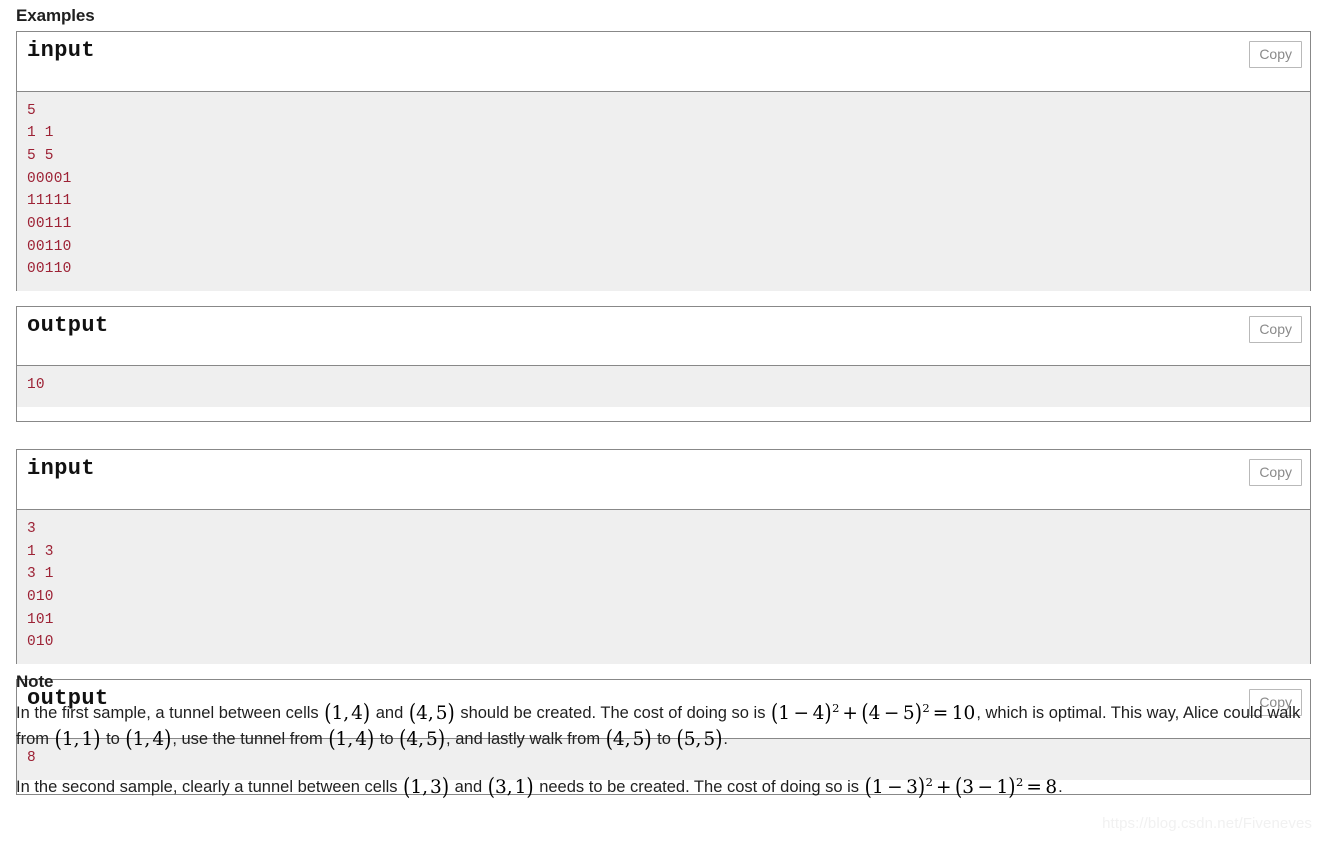 Image resolution: width=1324 pixels, height=844 pixels. I want to click on site-watermark: https://blog.csdn.net/Fiveneves, so click(1207, 823).